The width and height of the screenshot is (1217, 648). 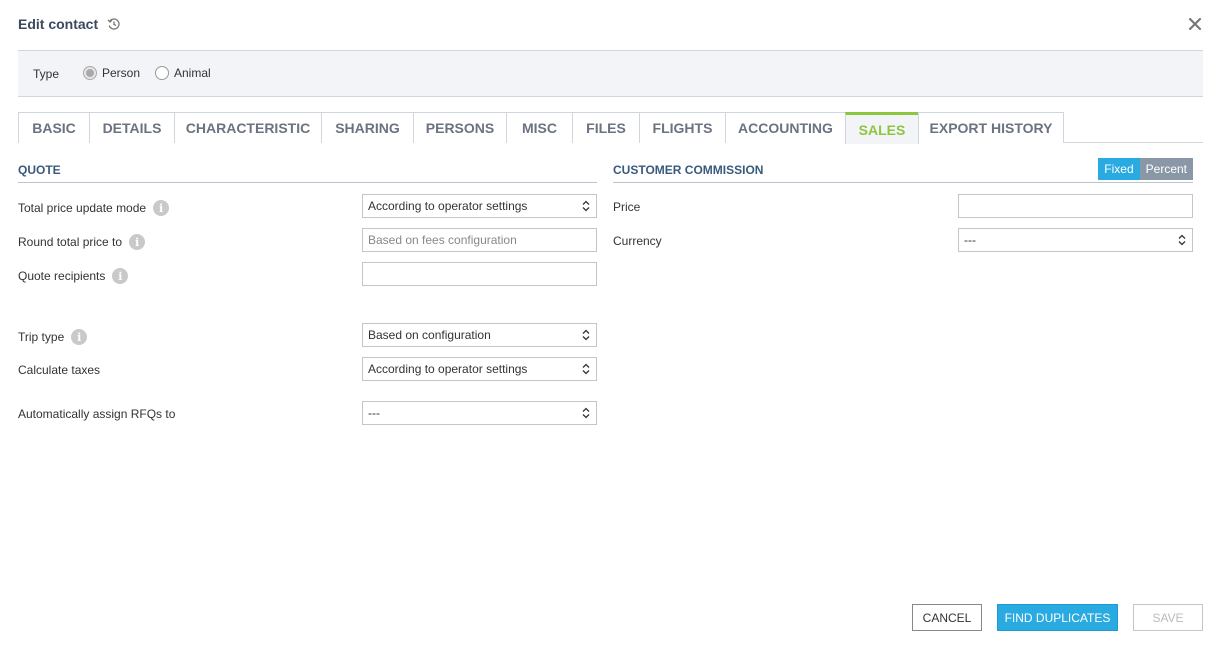 What do you see at coordinates (970, 240) in the screenshot?
I see `currency-value: ---` at bounding box center [970, 240].